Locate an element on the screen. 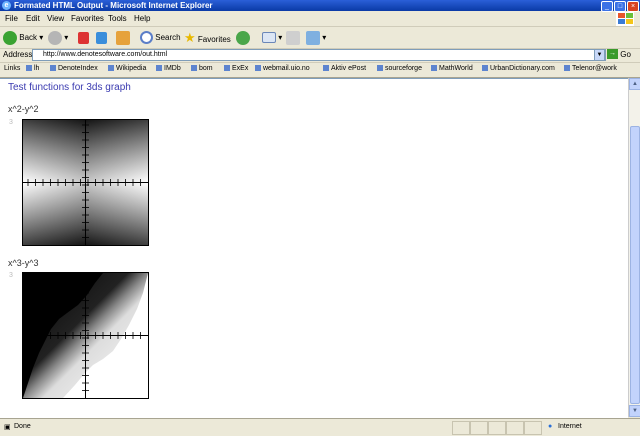 The image size is (640, 436). go-arrow-icon: → is located at coordinates (612, 54).